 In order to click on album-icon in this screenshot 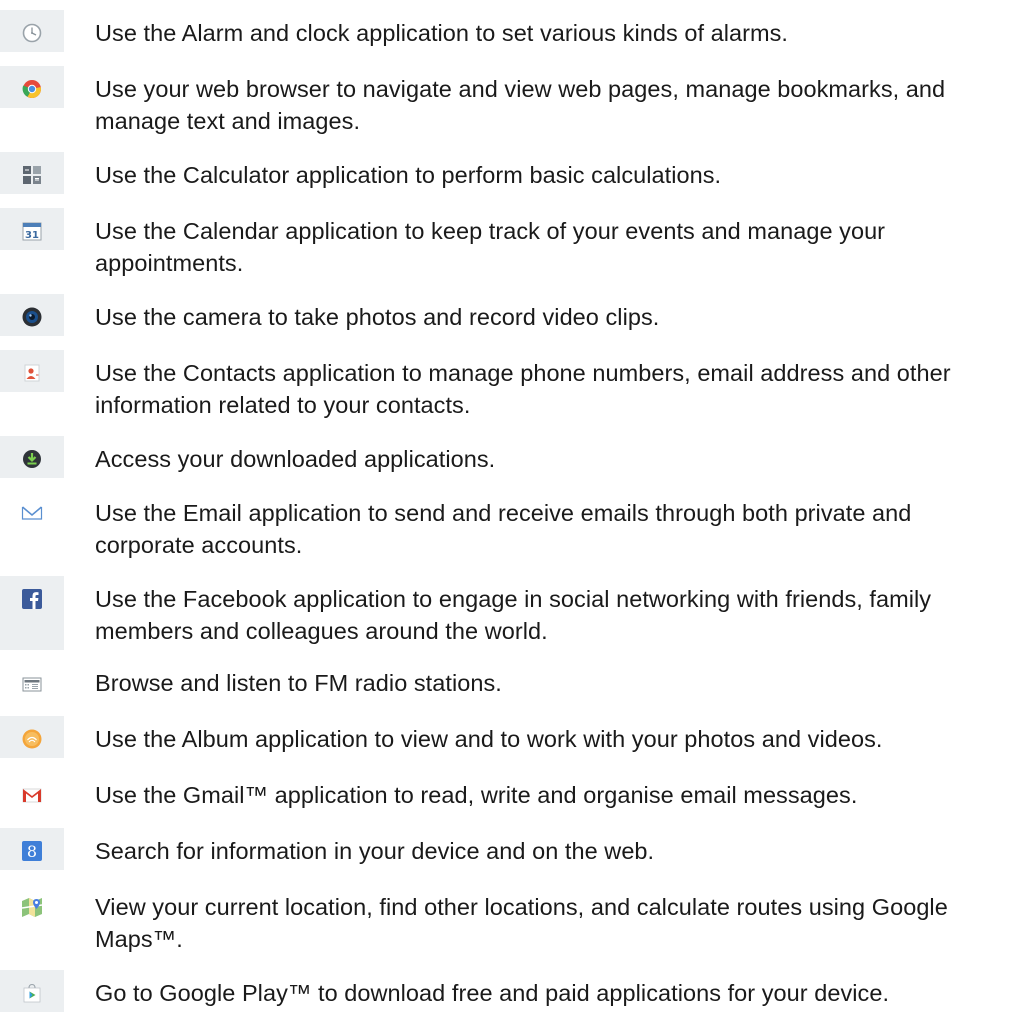, I will do `click(32, 739)`.